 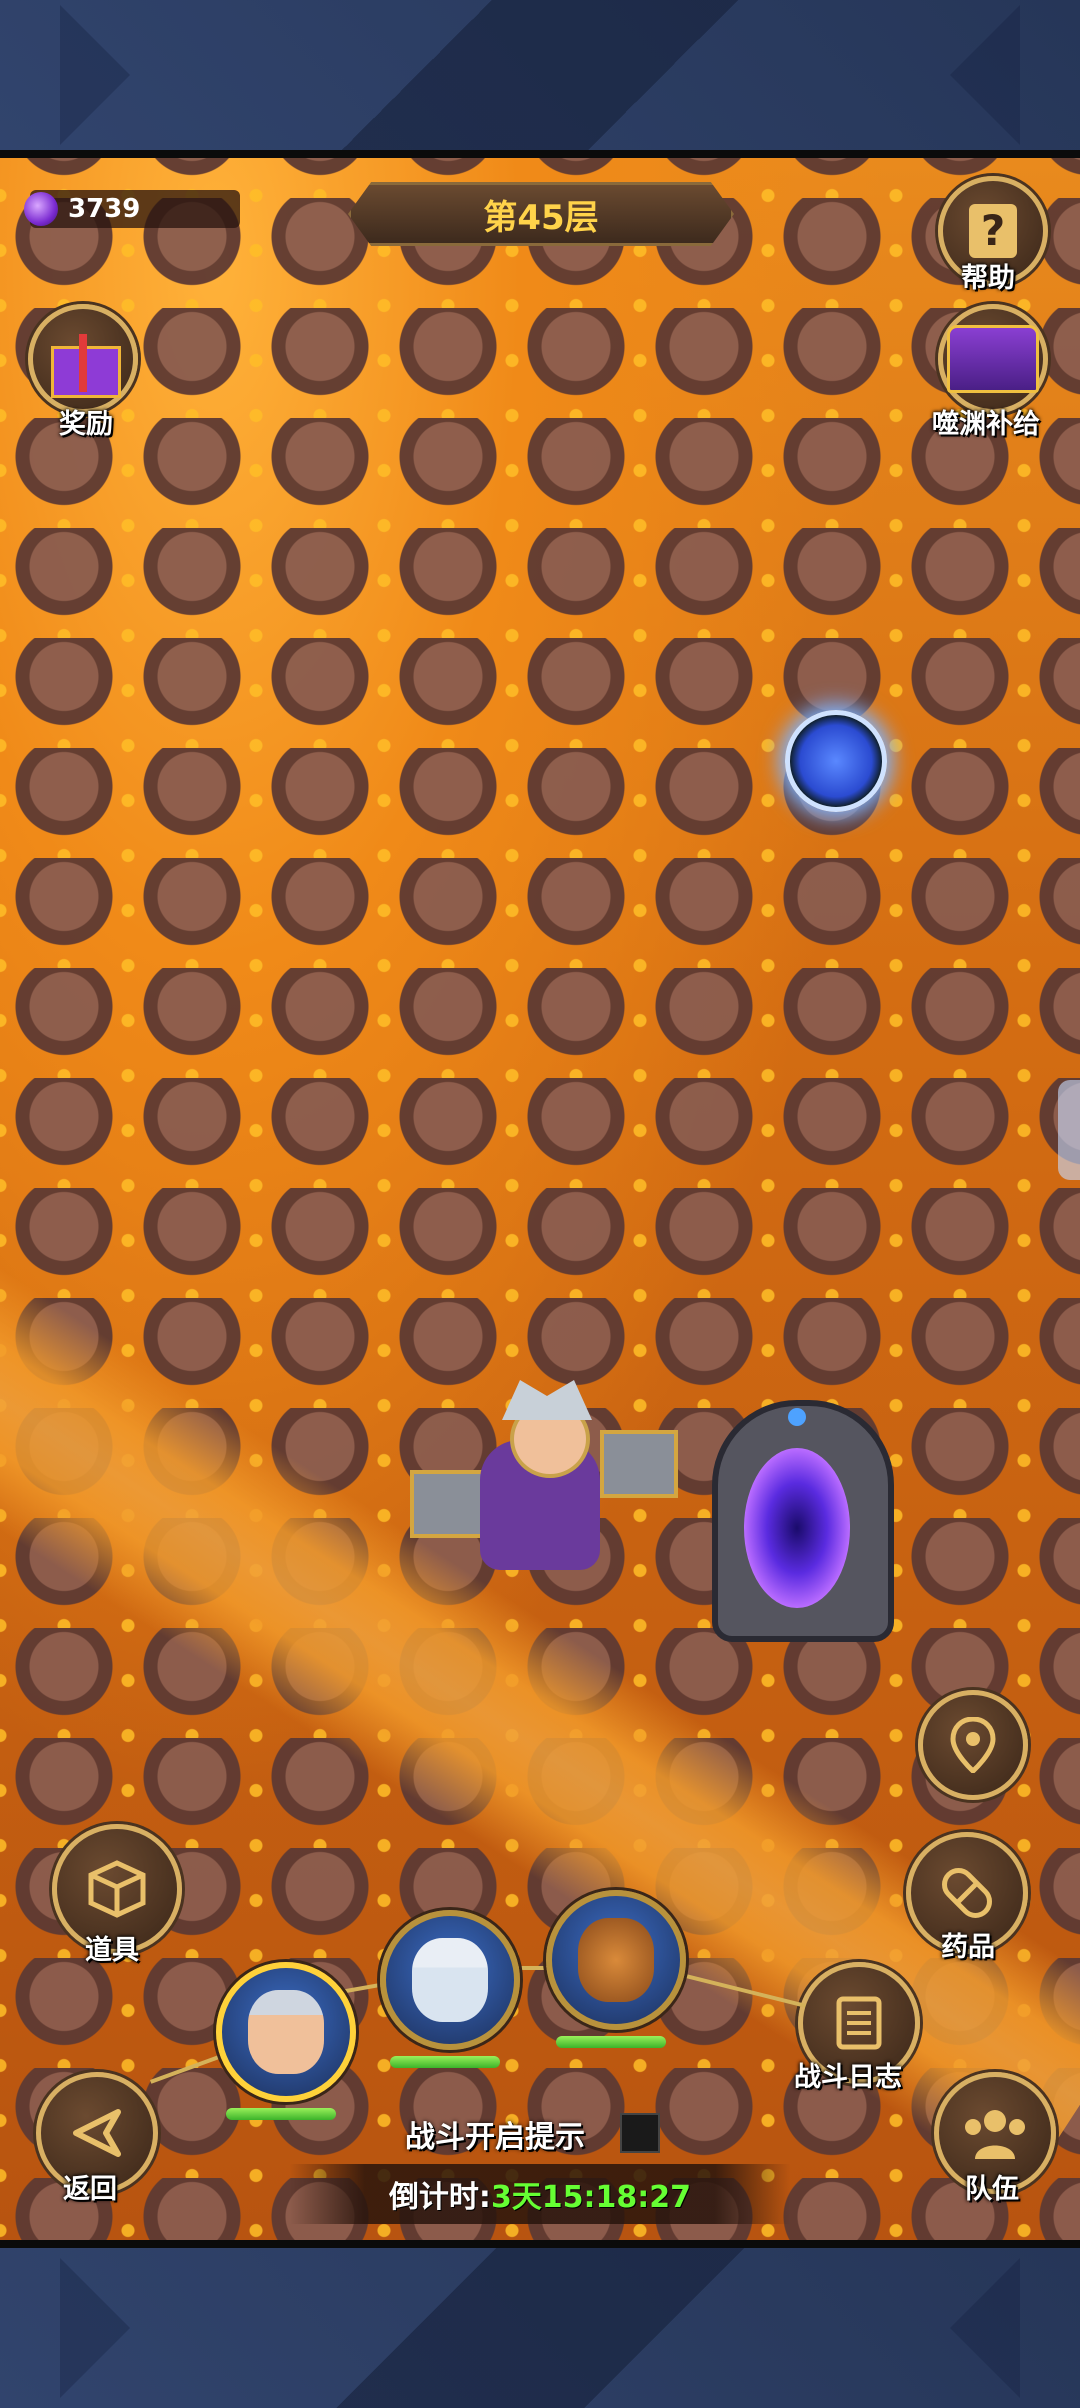 I want to click on countdown-value: 3天15:18:27, so click(x=591, y=2197).